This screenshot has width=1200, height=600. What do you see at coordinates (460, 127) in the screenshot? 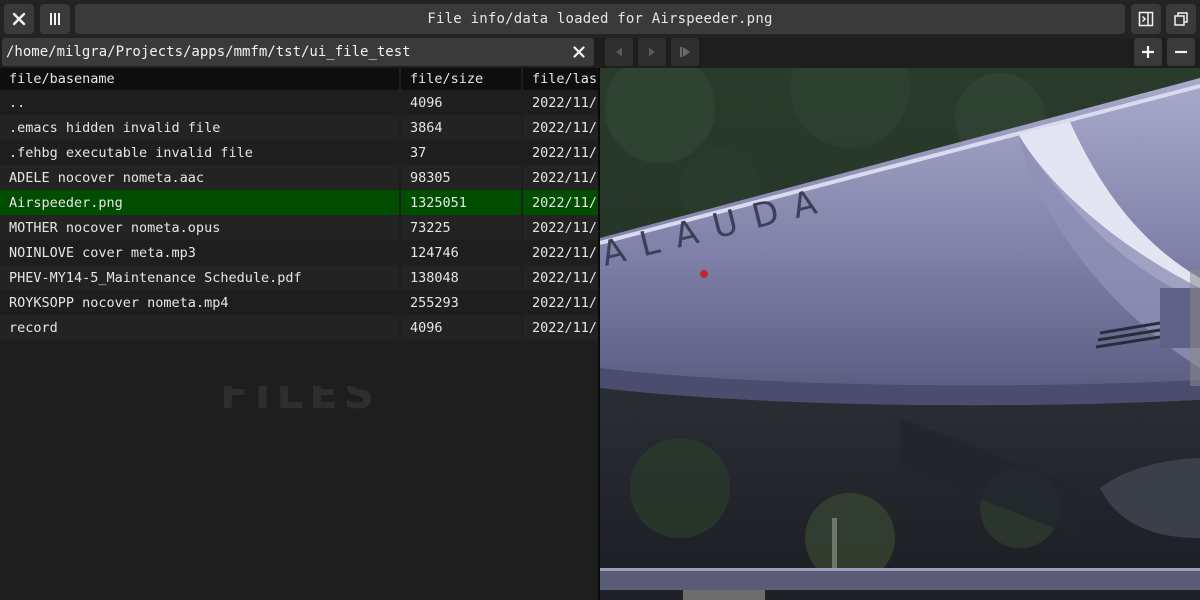
I see `cell-size: 3864` at bounding box center [460, 127].